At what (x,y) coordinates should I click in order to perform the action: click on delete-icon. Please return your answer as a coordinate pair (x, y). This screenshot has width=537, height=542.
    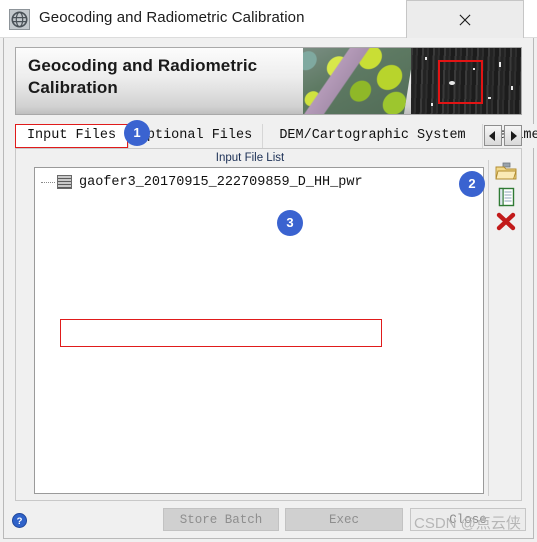
    Looking at the image, I should click on (506, 222).